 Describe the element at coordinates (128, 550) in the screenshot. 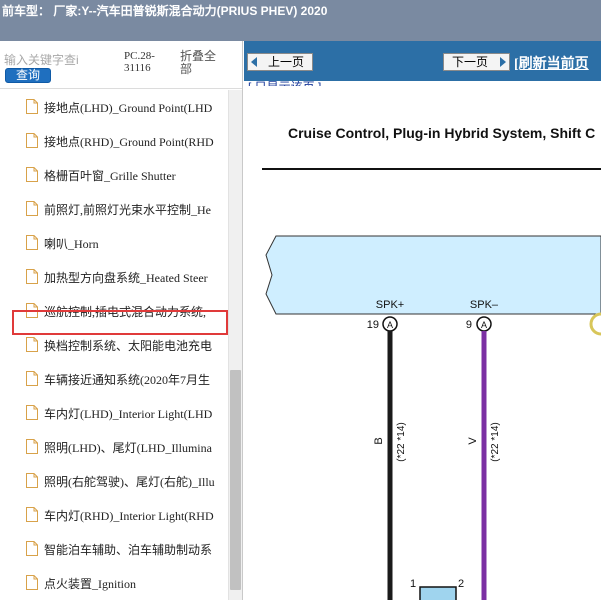

I see `tree-item-label: 智能泊车辅助、泊车辅助制动系` at that location.